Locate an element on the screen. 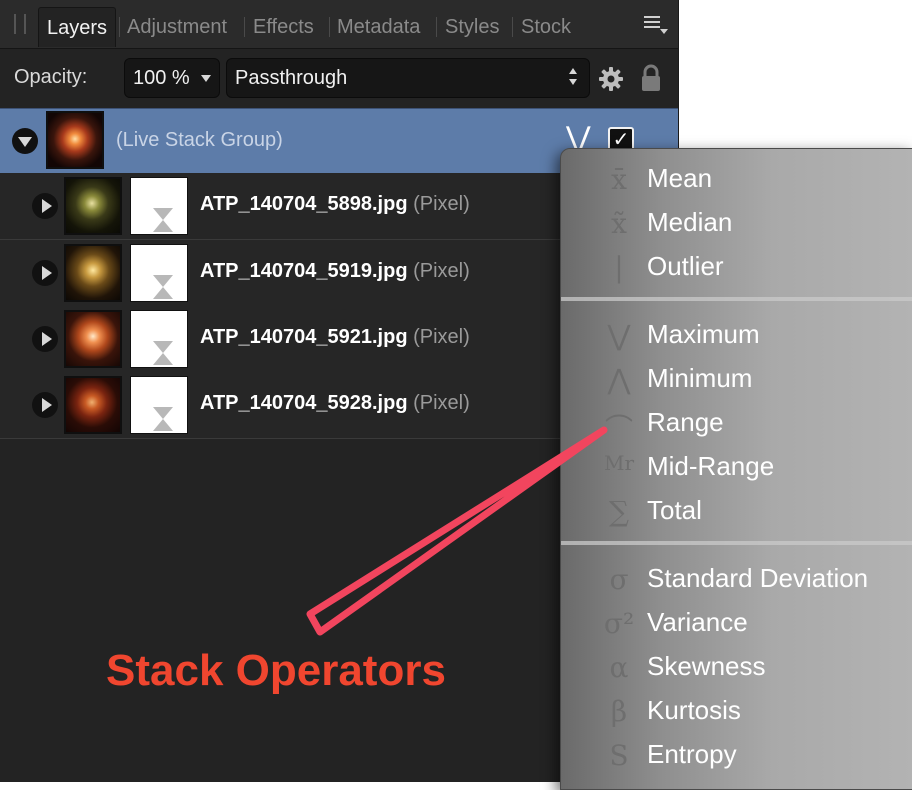 Image resolution: width=912 pixels, height=790 pixels. group-thumbnail is located at coordinates (75, 140).